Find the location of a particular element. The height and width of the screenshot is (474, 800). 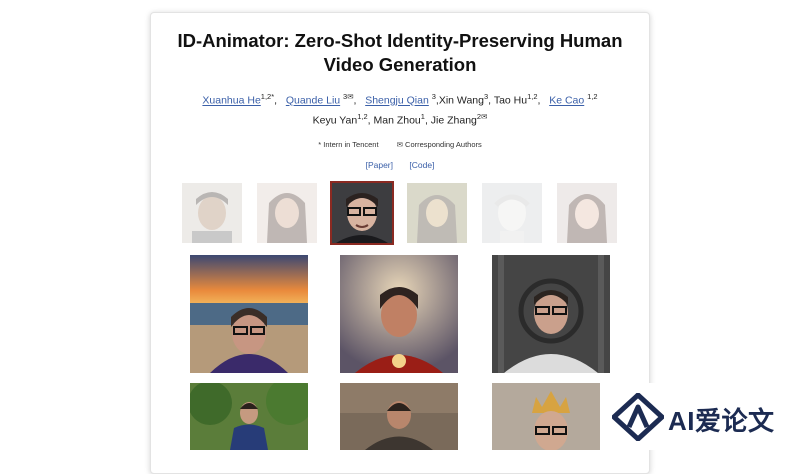

video-frame-guitar is located at coordinates (399, 416).